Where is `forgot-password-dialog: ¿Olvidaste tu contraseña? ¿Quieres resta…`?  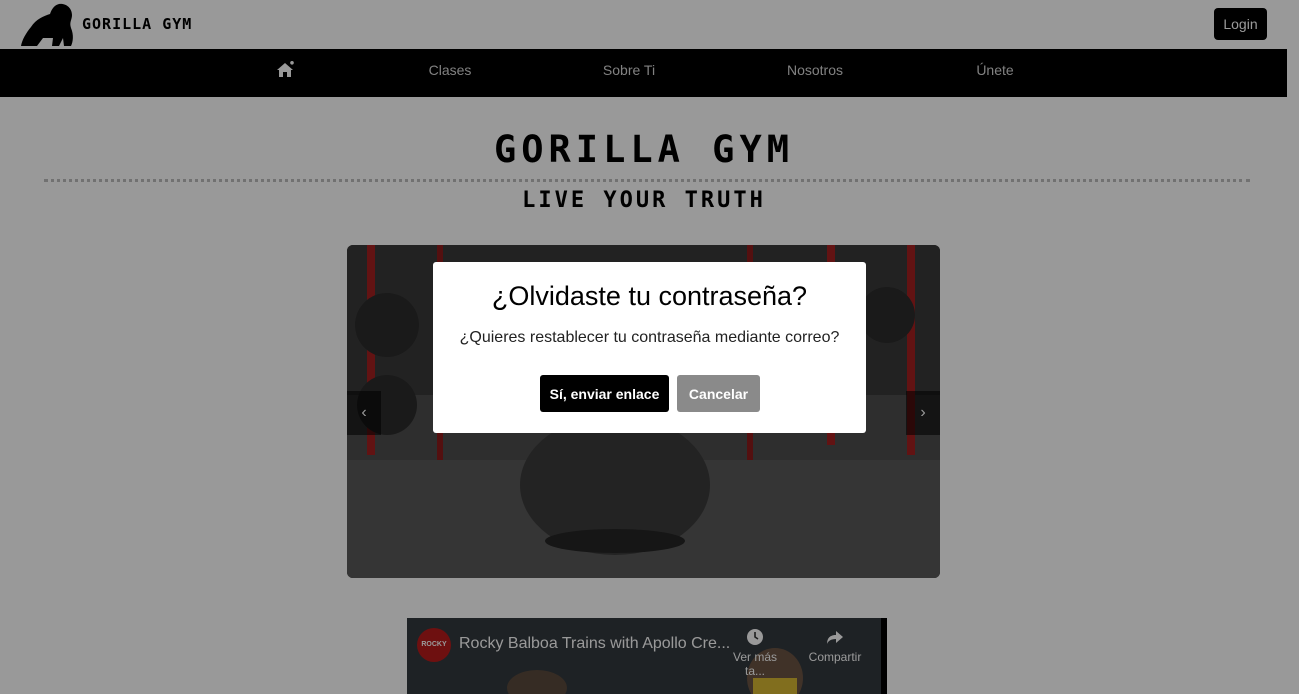 forgot-password-dialog: ¿Olvidaste tu contraseña? ¿Quieres resta… is located at coordinates (649, 347).